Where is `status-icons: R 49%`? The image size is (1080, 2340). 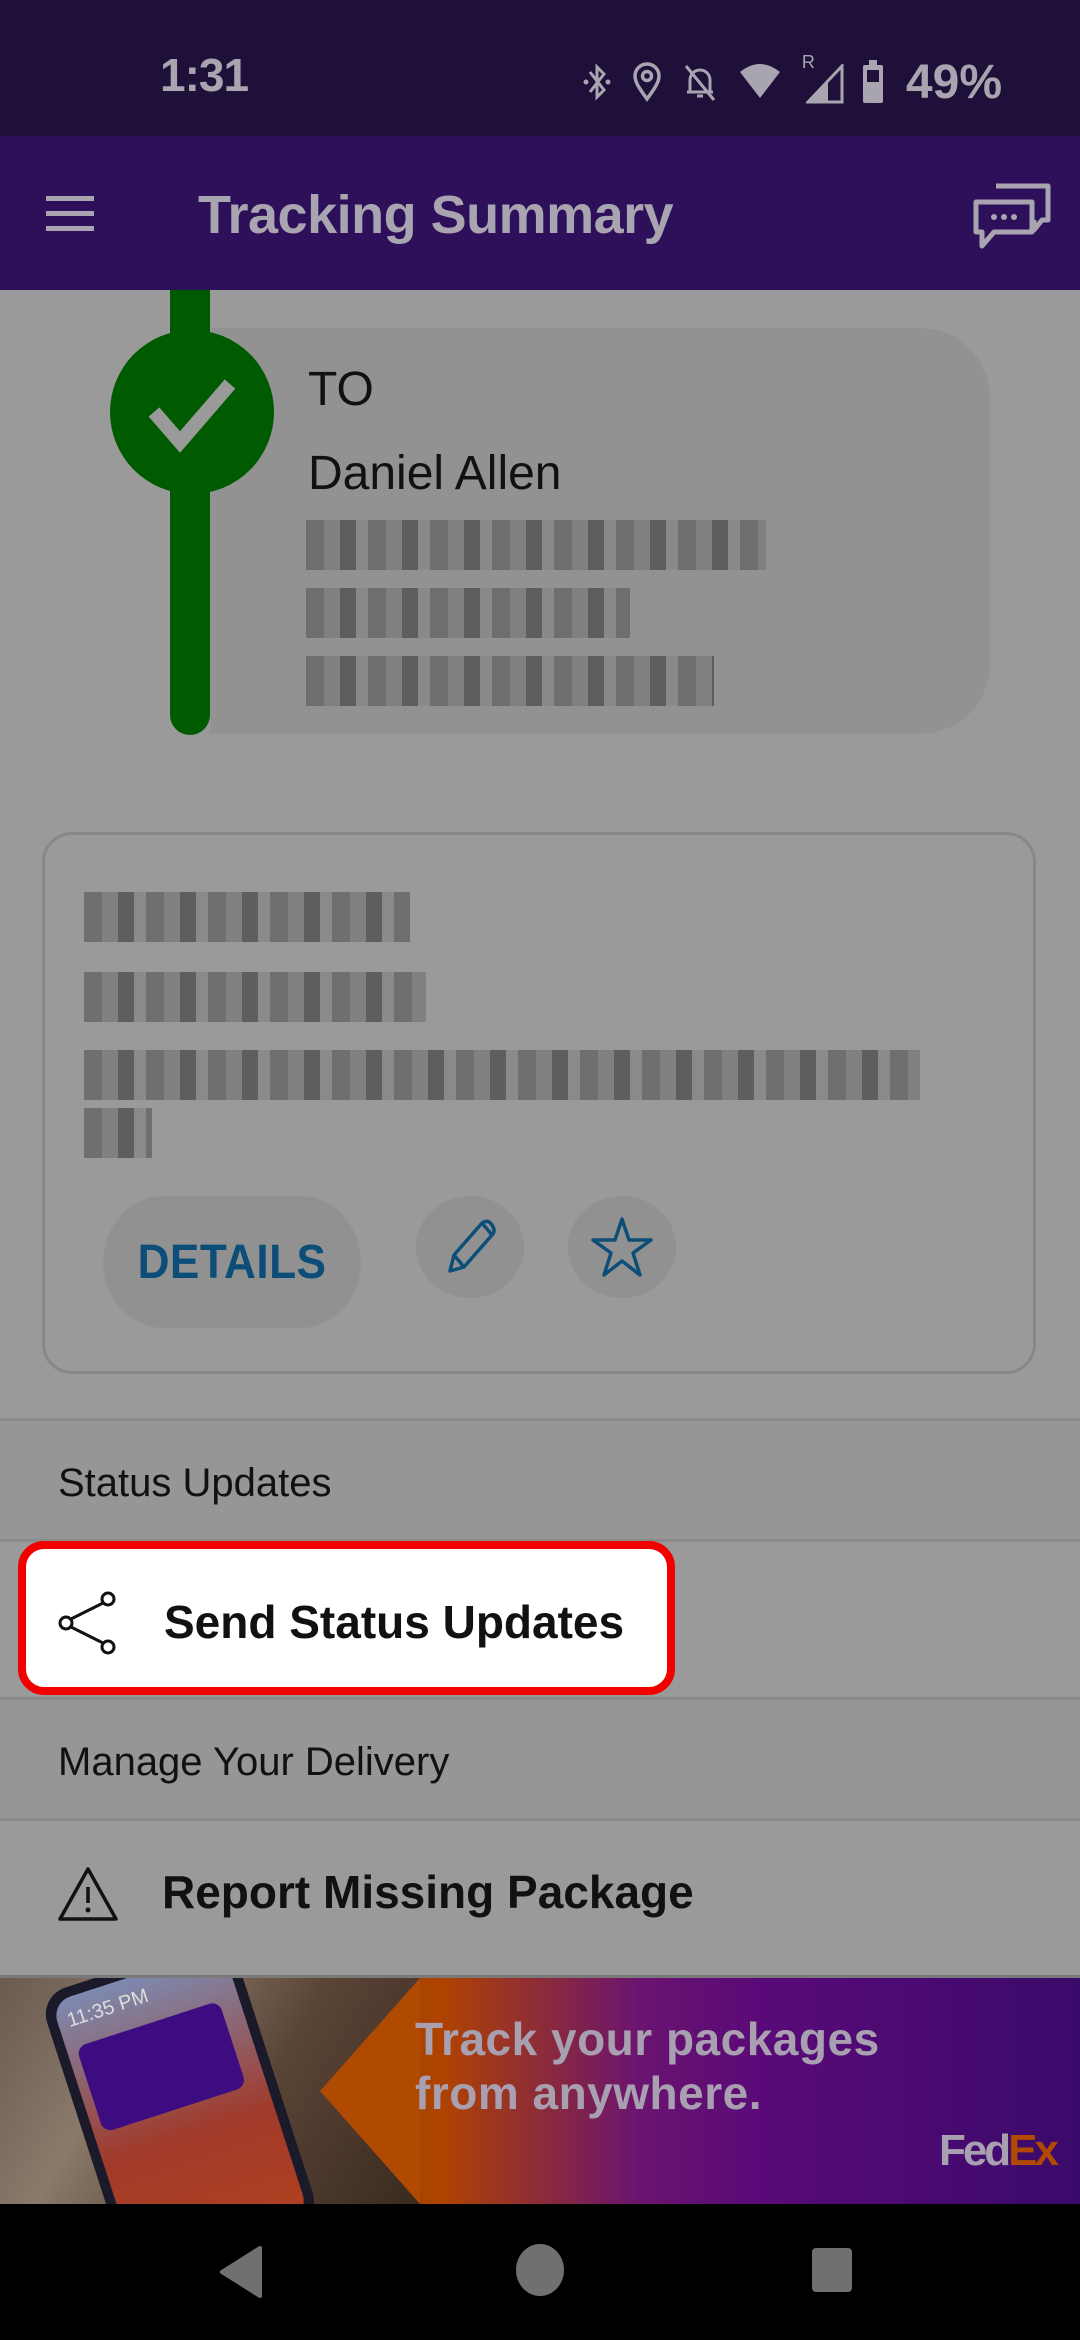 status-icons: R 49% is located at coordinates (792, 81).